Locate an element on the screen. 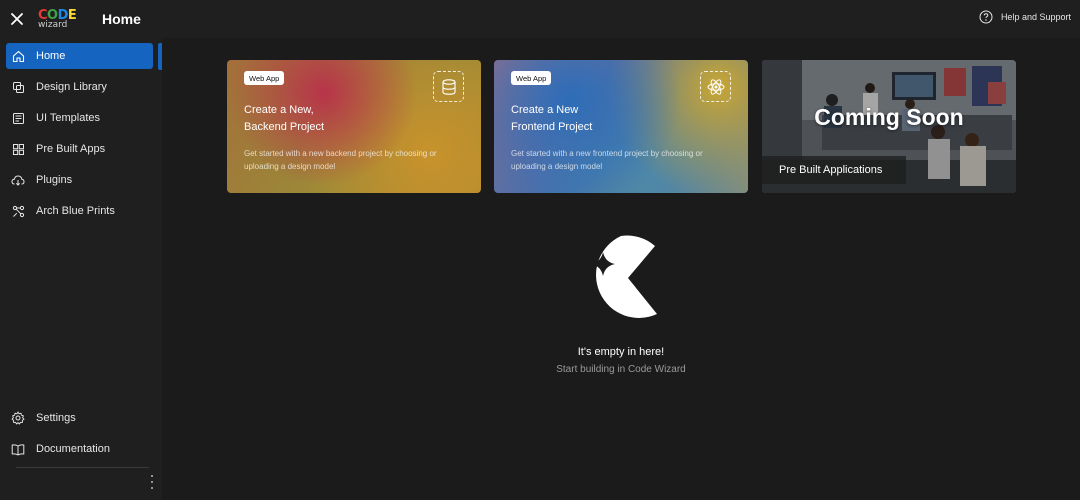 The width and height of the screenshot is (1080, 500). sidebar-item-label: Home is located at coordinates (51, 56).